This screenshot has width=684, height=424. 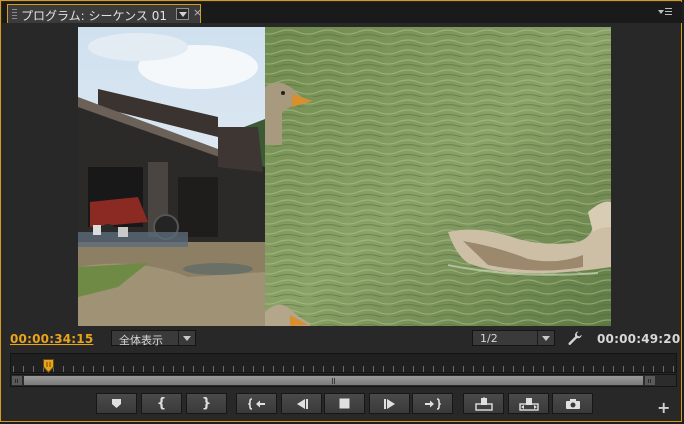 I want to click on stop-icon, so click(x=344, y=403).